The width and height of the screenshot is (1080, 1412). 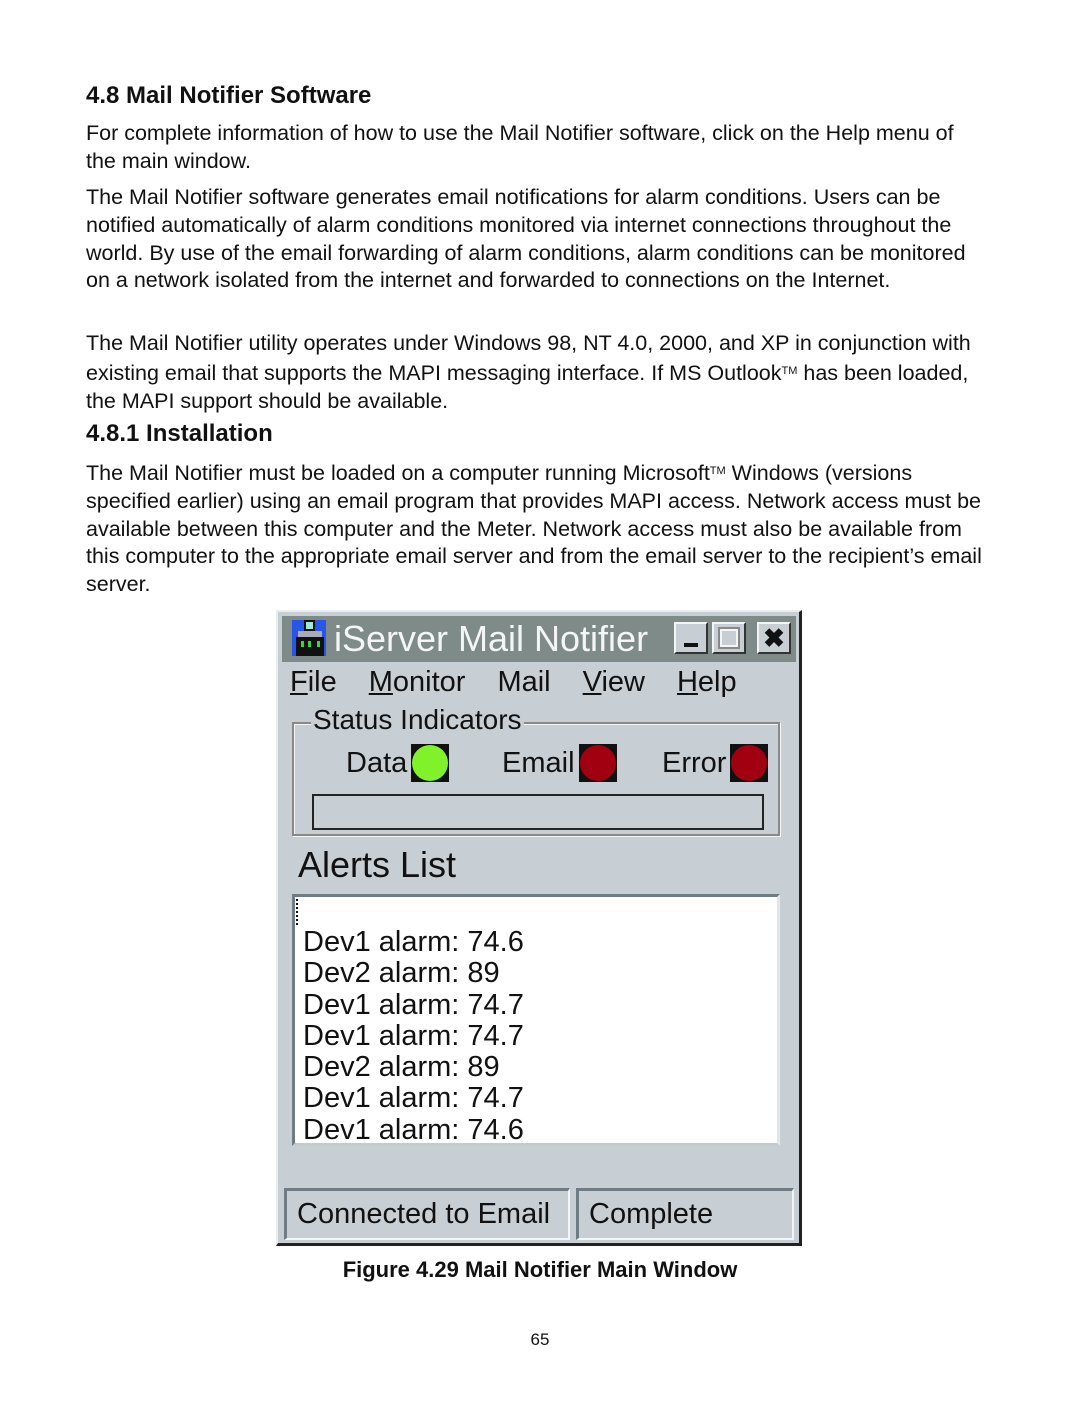 What do you see at coordinates (538, 812) in the screenshot?
I see `status-message-field` at bounding box center [538, 812].